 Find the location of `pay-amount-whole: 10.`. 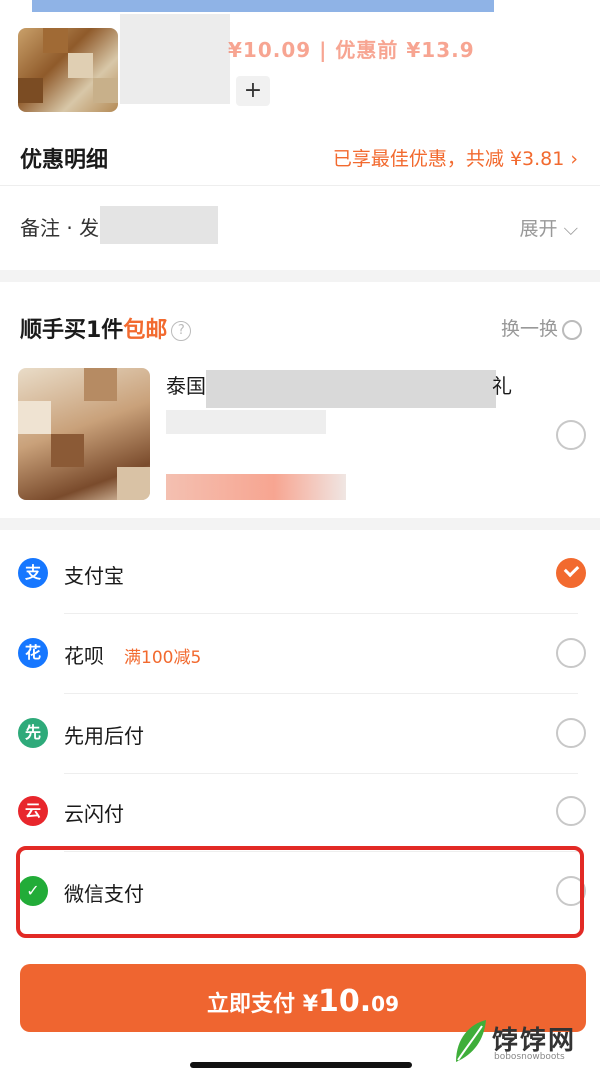

pay-amount-whole: 10. is located at coordinates (345, 1001).